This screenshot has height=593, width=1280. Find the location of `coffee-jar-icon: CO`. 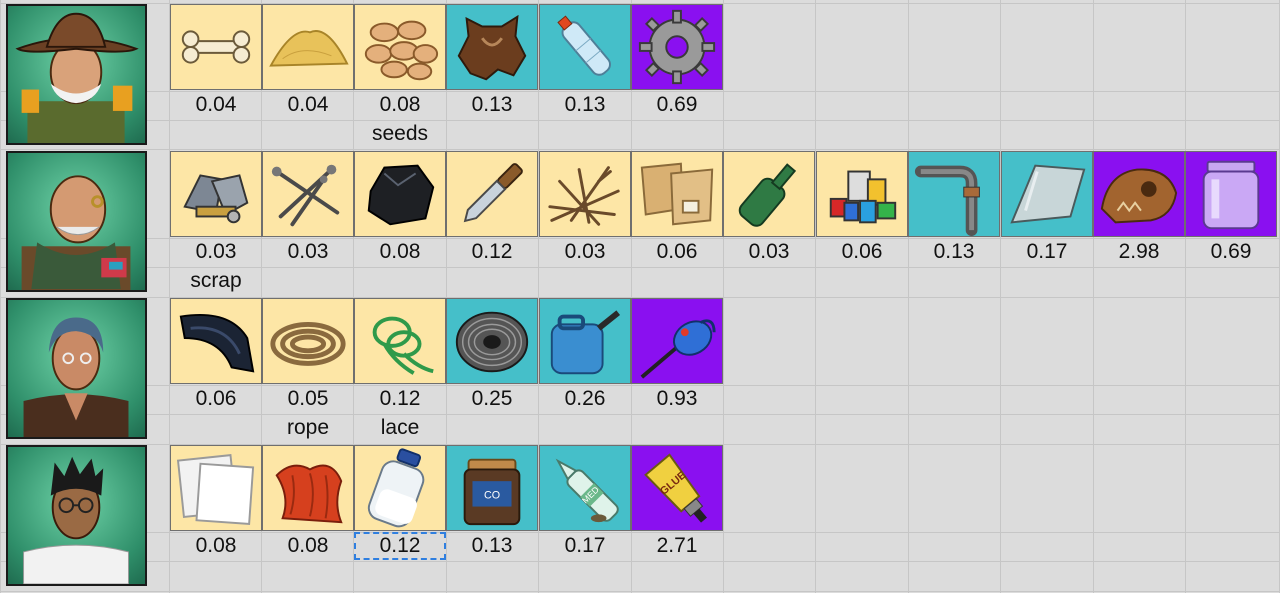

coffee-jar-icon: CO is located at coordinates (492, 488).